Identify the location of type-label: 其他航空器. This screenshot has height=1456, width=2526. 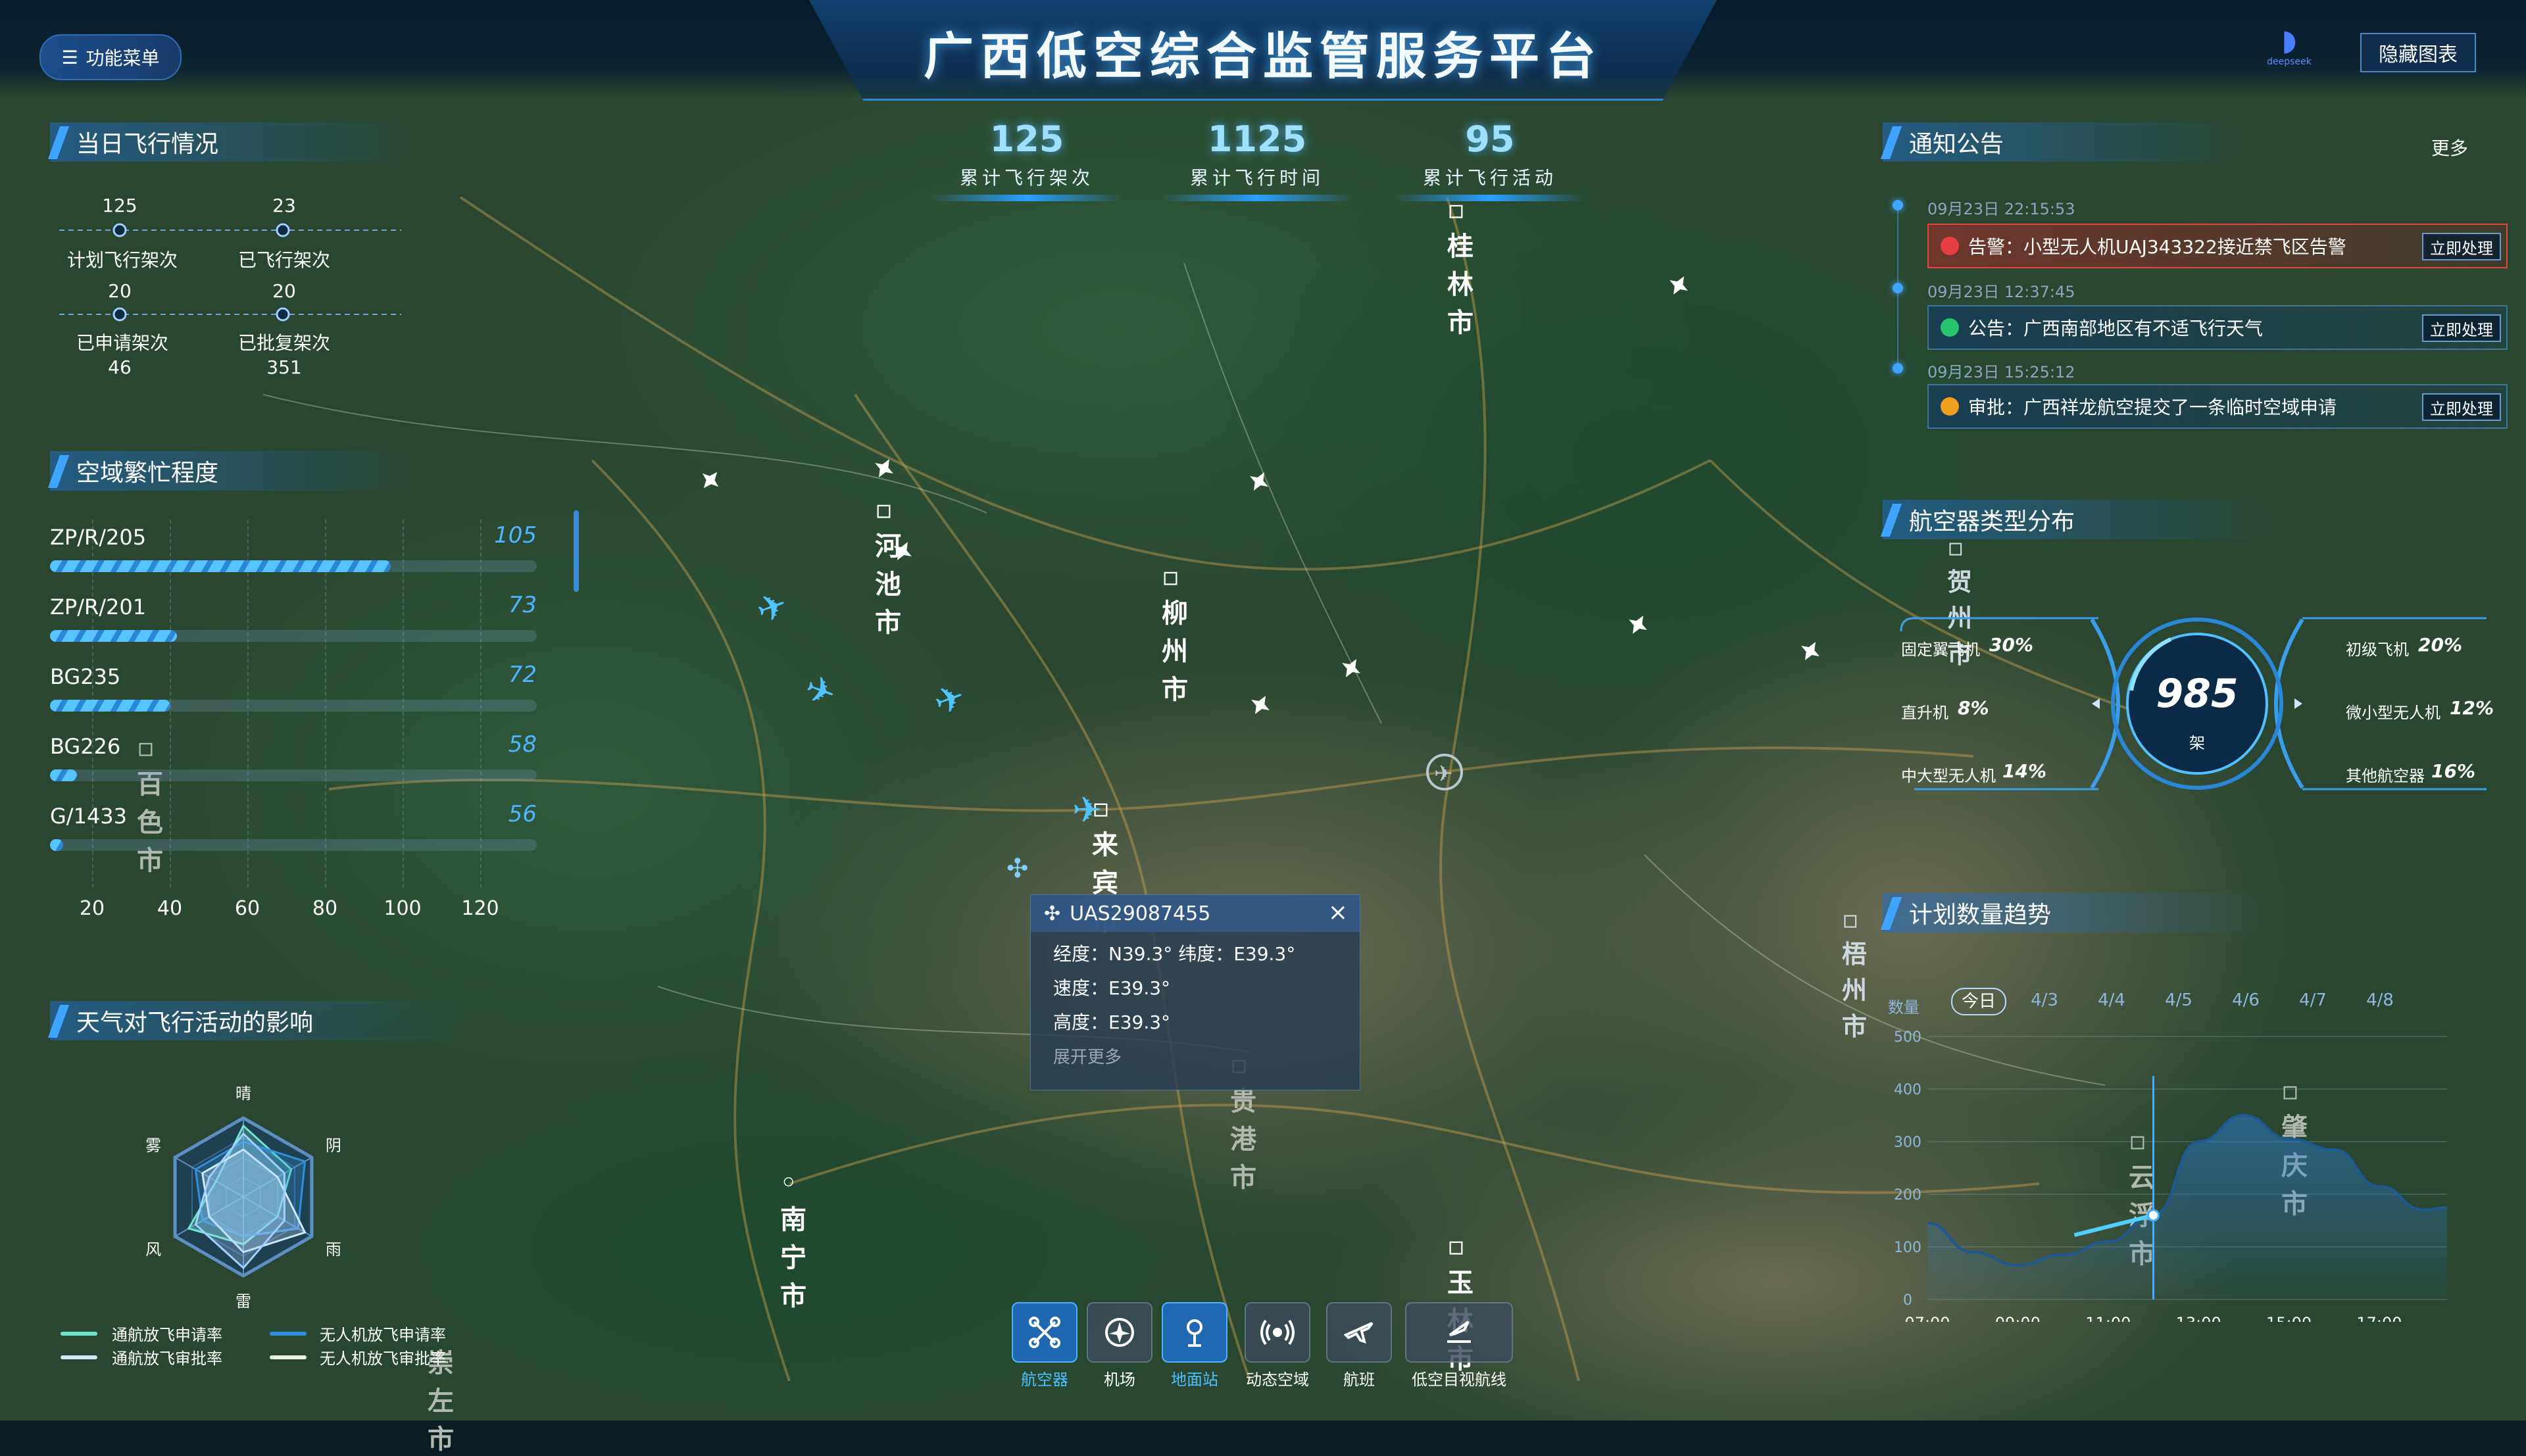
(2385, 776).